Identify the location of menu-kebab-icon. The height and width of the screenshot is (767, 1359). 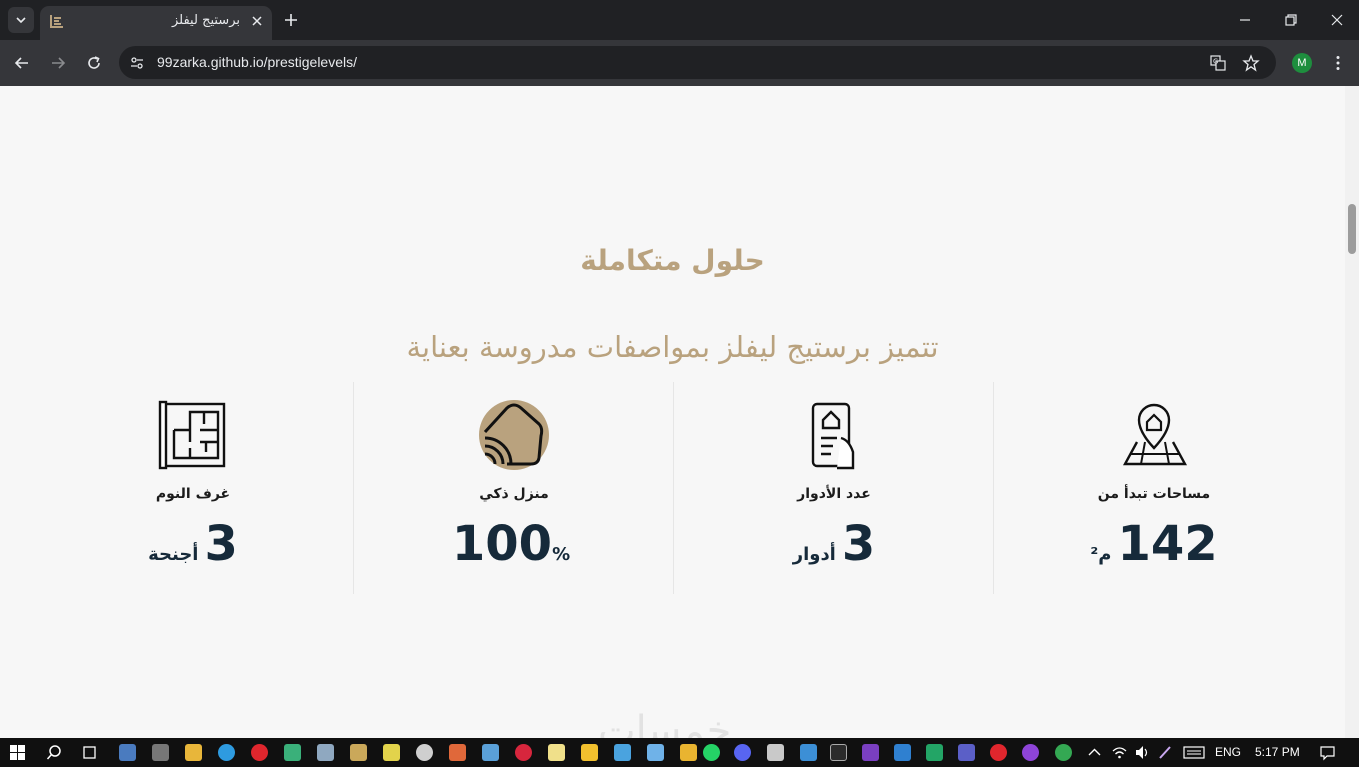
(1338, 63).